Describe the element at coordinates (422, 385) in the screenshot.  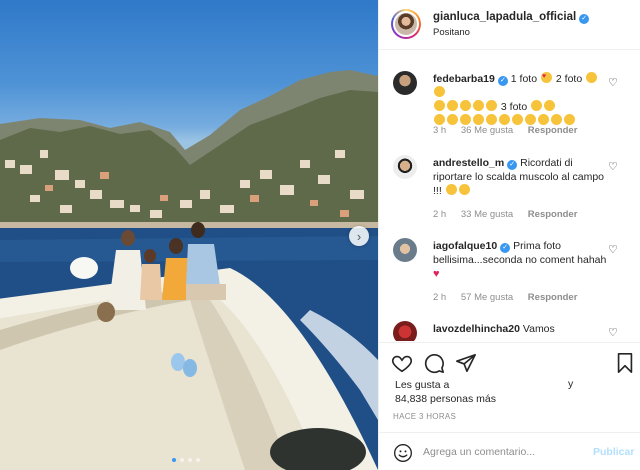
I see `likes-prefix: Les gusta a` at that location.